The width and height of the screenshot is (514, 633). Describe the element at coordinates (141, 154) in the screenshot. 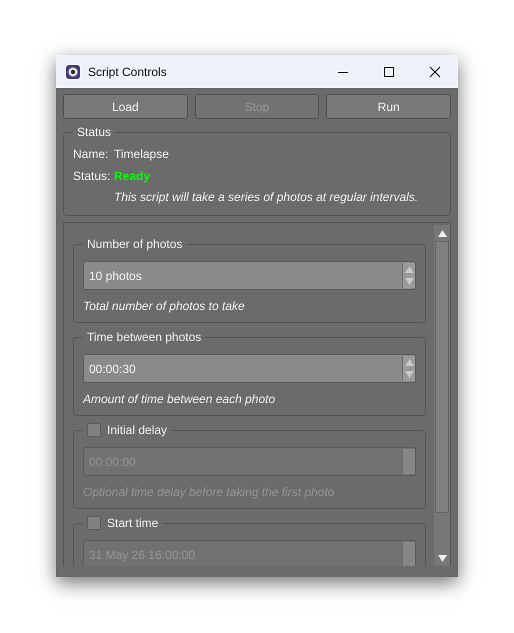

I see `script-name: Timelapse` at that location.